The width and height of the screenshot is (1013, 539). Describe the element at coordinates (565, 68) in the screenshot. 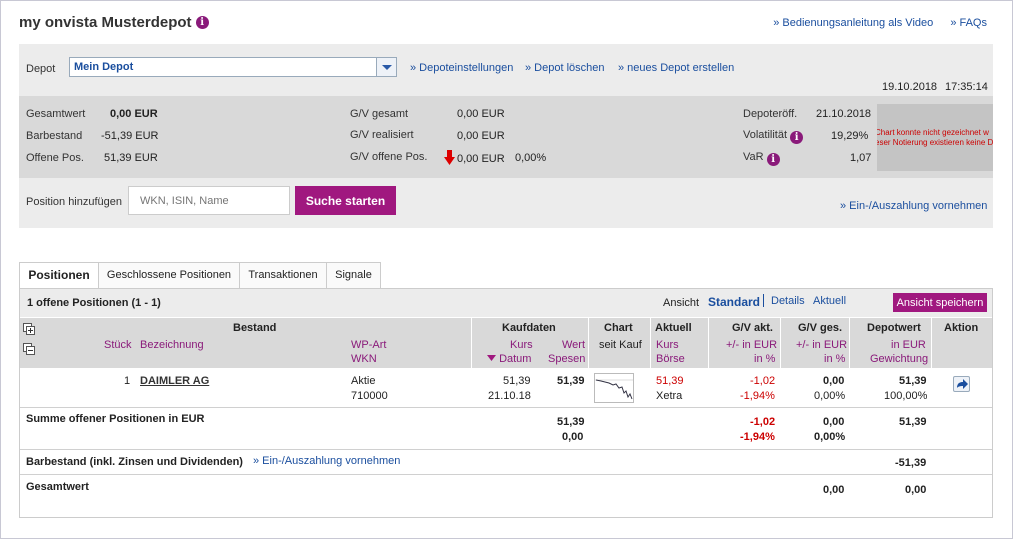

I see `depot-delete-link: » Depot löschen` at that location.